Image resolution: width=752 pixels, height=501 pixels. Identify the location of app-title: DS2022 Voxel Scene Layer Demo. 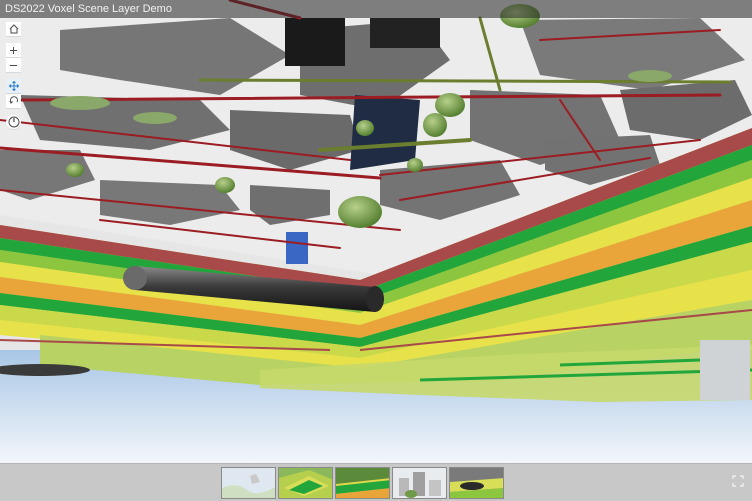
(376, 9).